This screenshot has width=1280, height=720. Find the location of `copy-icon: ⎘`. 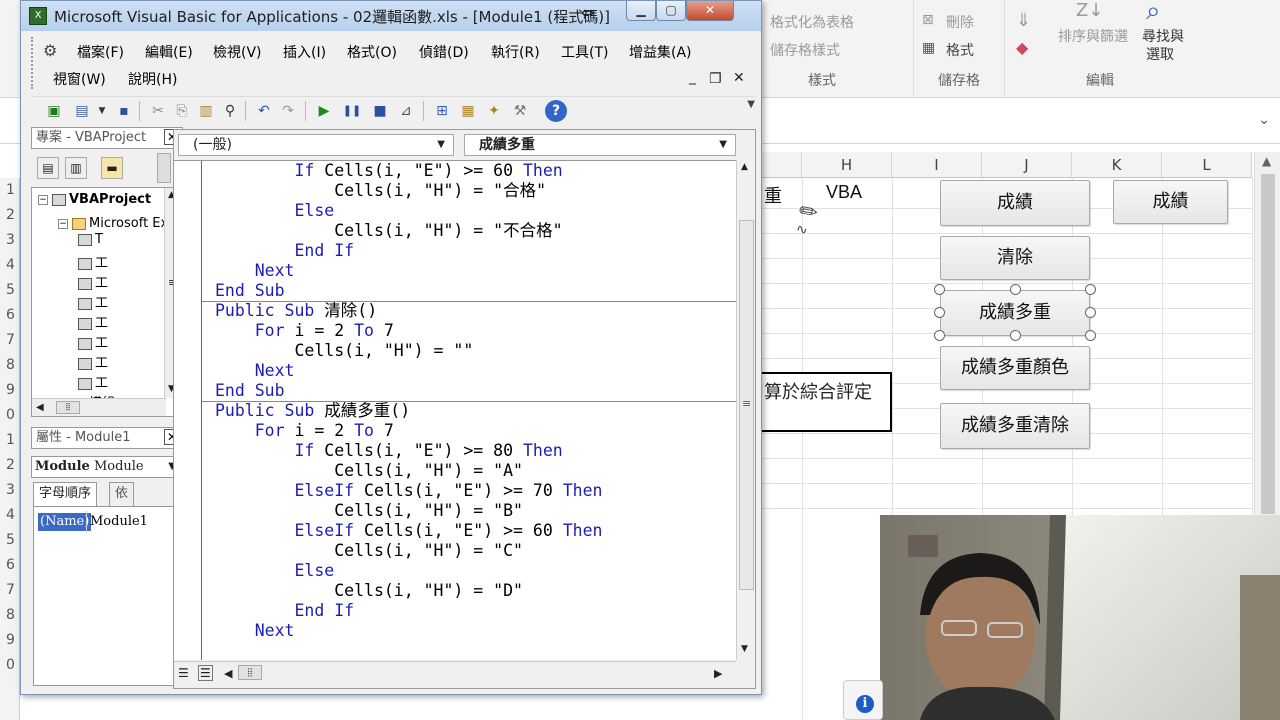

copy-icon: ⎘ is located at coordinates (182, 111).